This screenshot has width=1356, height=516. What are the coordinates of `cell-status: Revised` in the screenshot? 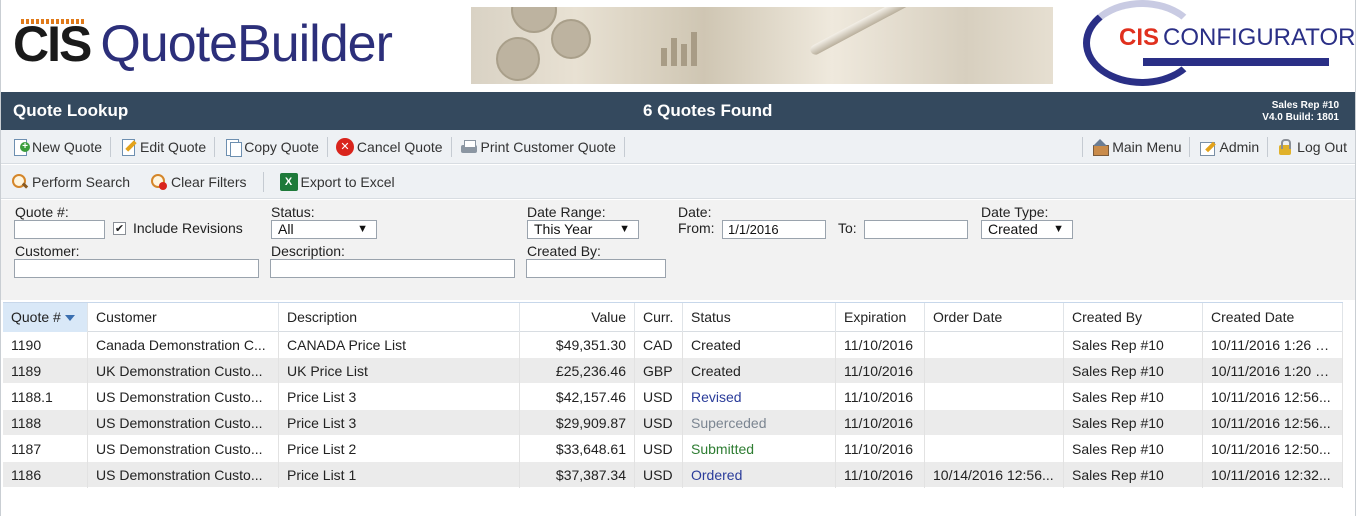 It's located at (759, 397).